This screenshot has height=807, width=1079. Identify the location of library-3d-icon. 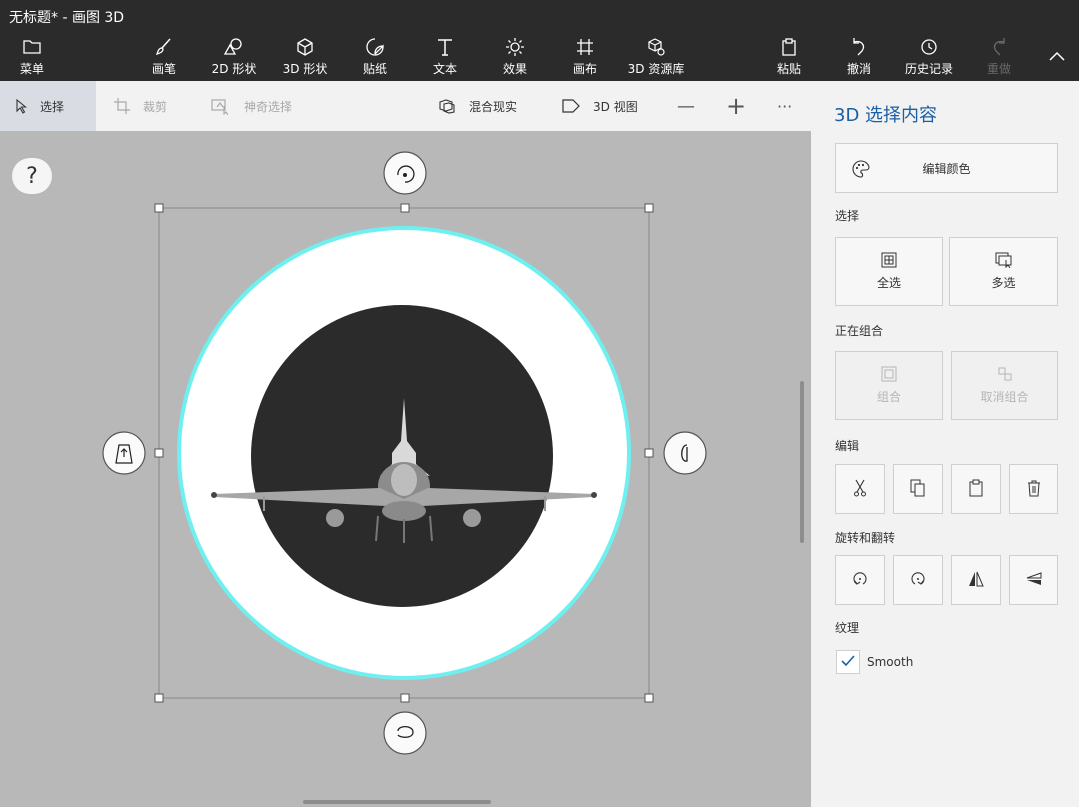
(656, 47).